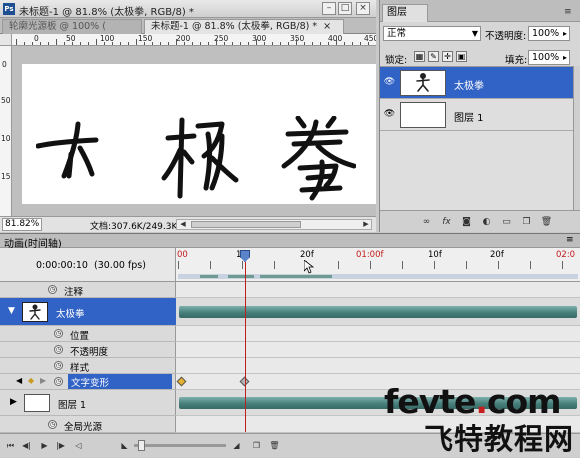  I want to click on close-button: ×, so click(363, 8).